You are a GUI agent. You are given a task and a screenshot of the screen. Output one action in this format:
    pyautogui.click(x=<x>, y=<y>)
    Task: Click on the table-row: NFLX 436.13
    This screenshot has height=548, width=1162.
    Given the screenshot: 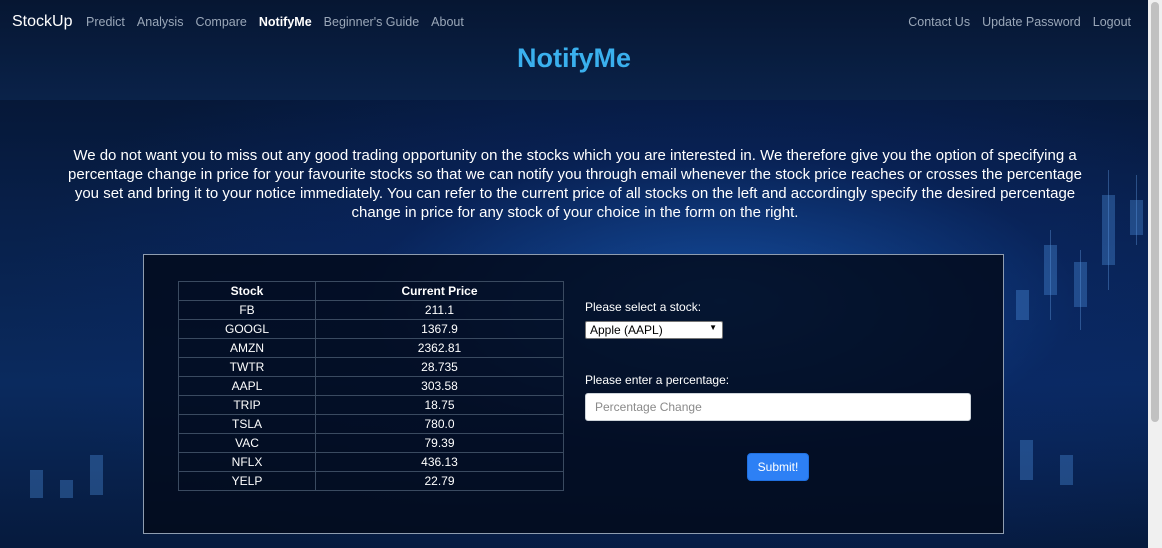 What is the action you would take?
    pyautogui.click(x=371, y=462)
    